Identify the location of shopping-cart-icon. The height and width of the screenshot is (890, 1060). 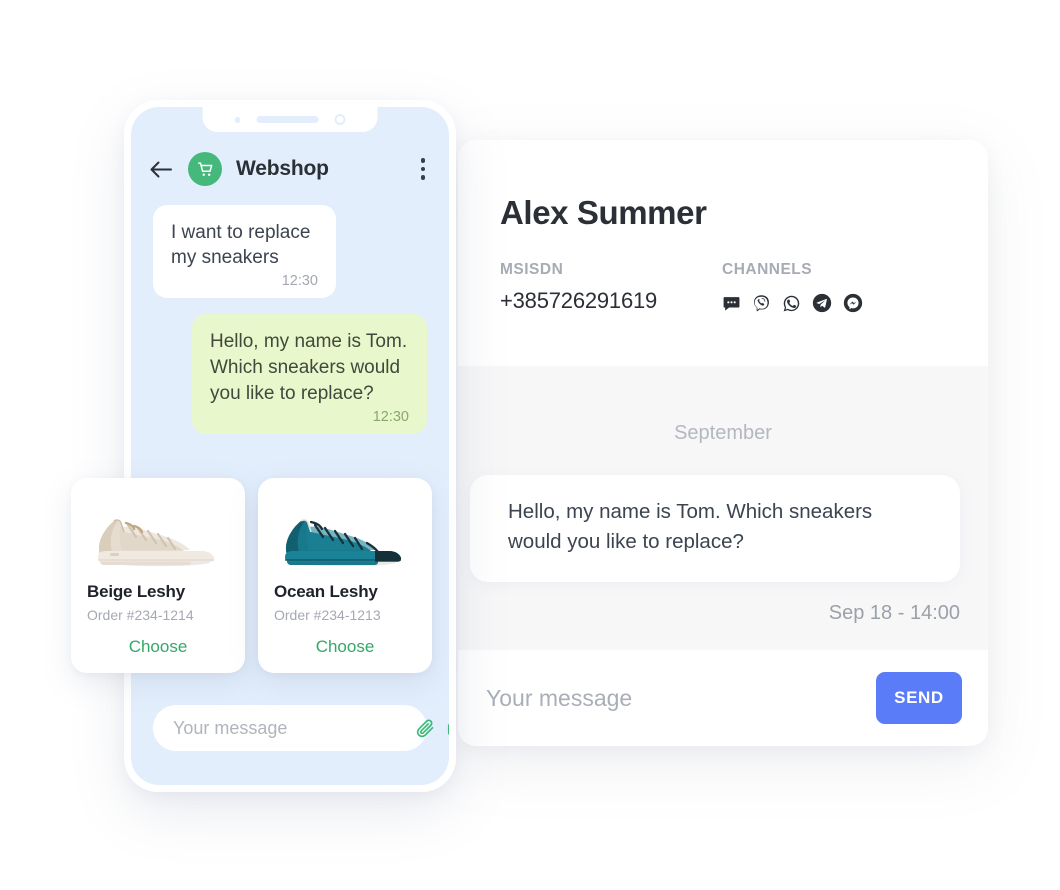
(205, 169).